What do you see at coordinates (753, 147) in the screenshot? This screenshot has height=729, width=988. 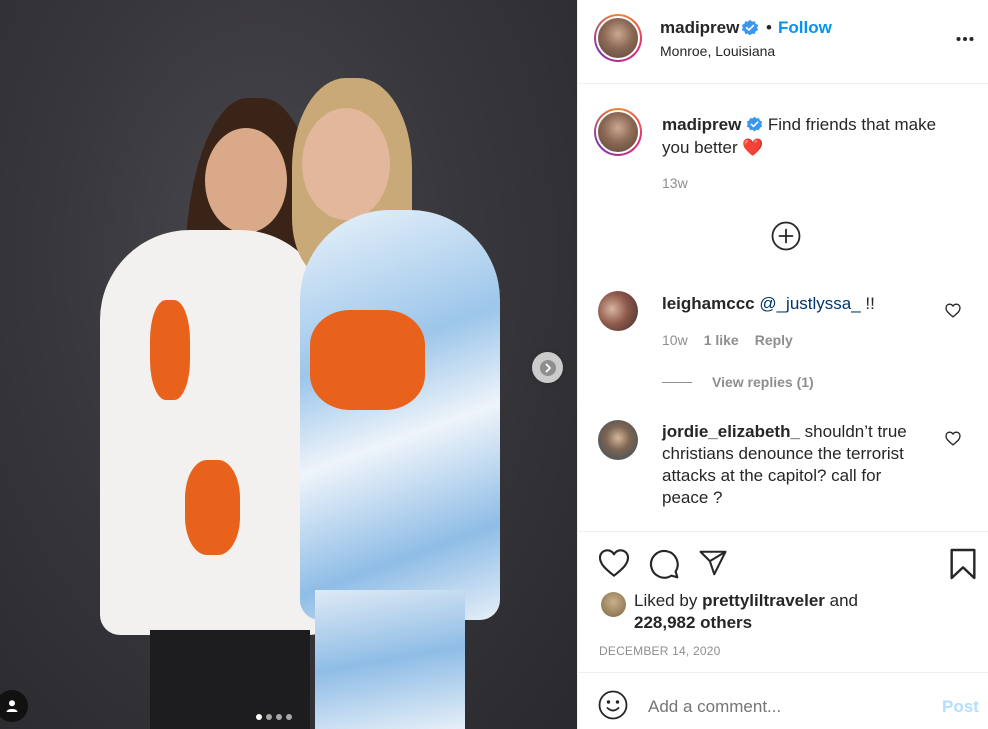 I see `heart-emoji: ❤️` at bounding box center [753, 147].